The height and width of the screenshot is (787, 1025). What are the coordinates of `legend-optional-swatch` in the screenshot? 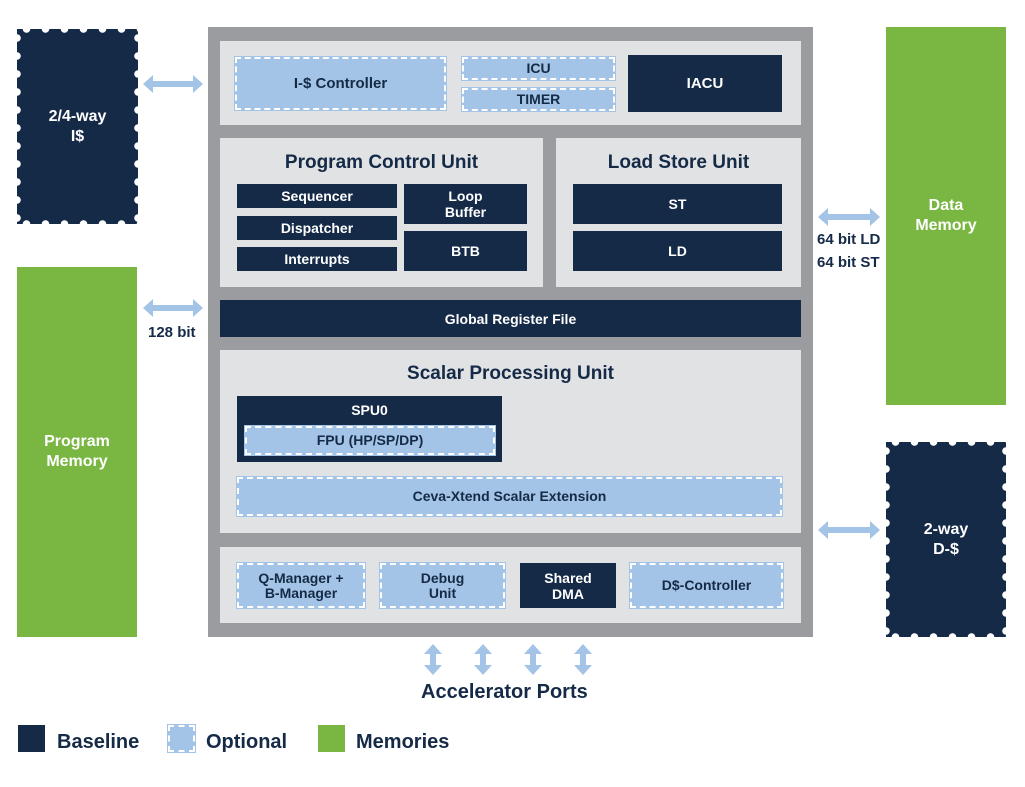 It's located at (181, 738).